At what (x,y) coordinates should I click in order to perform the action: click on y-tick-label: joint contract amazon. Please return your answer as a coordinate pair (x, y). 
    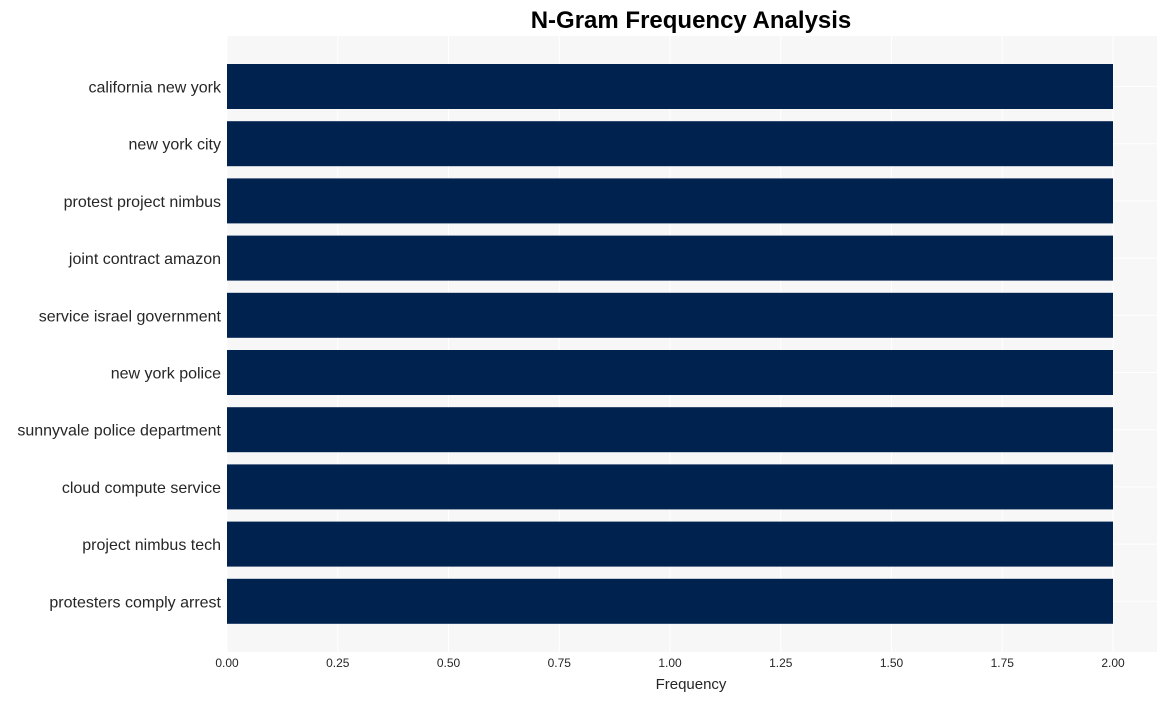
    Looking at the image, I should click on (144, 259).